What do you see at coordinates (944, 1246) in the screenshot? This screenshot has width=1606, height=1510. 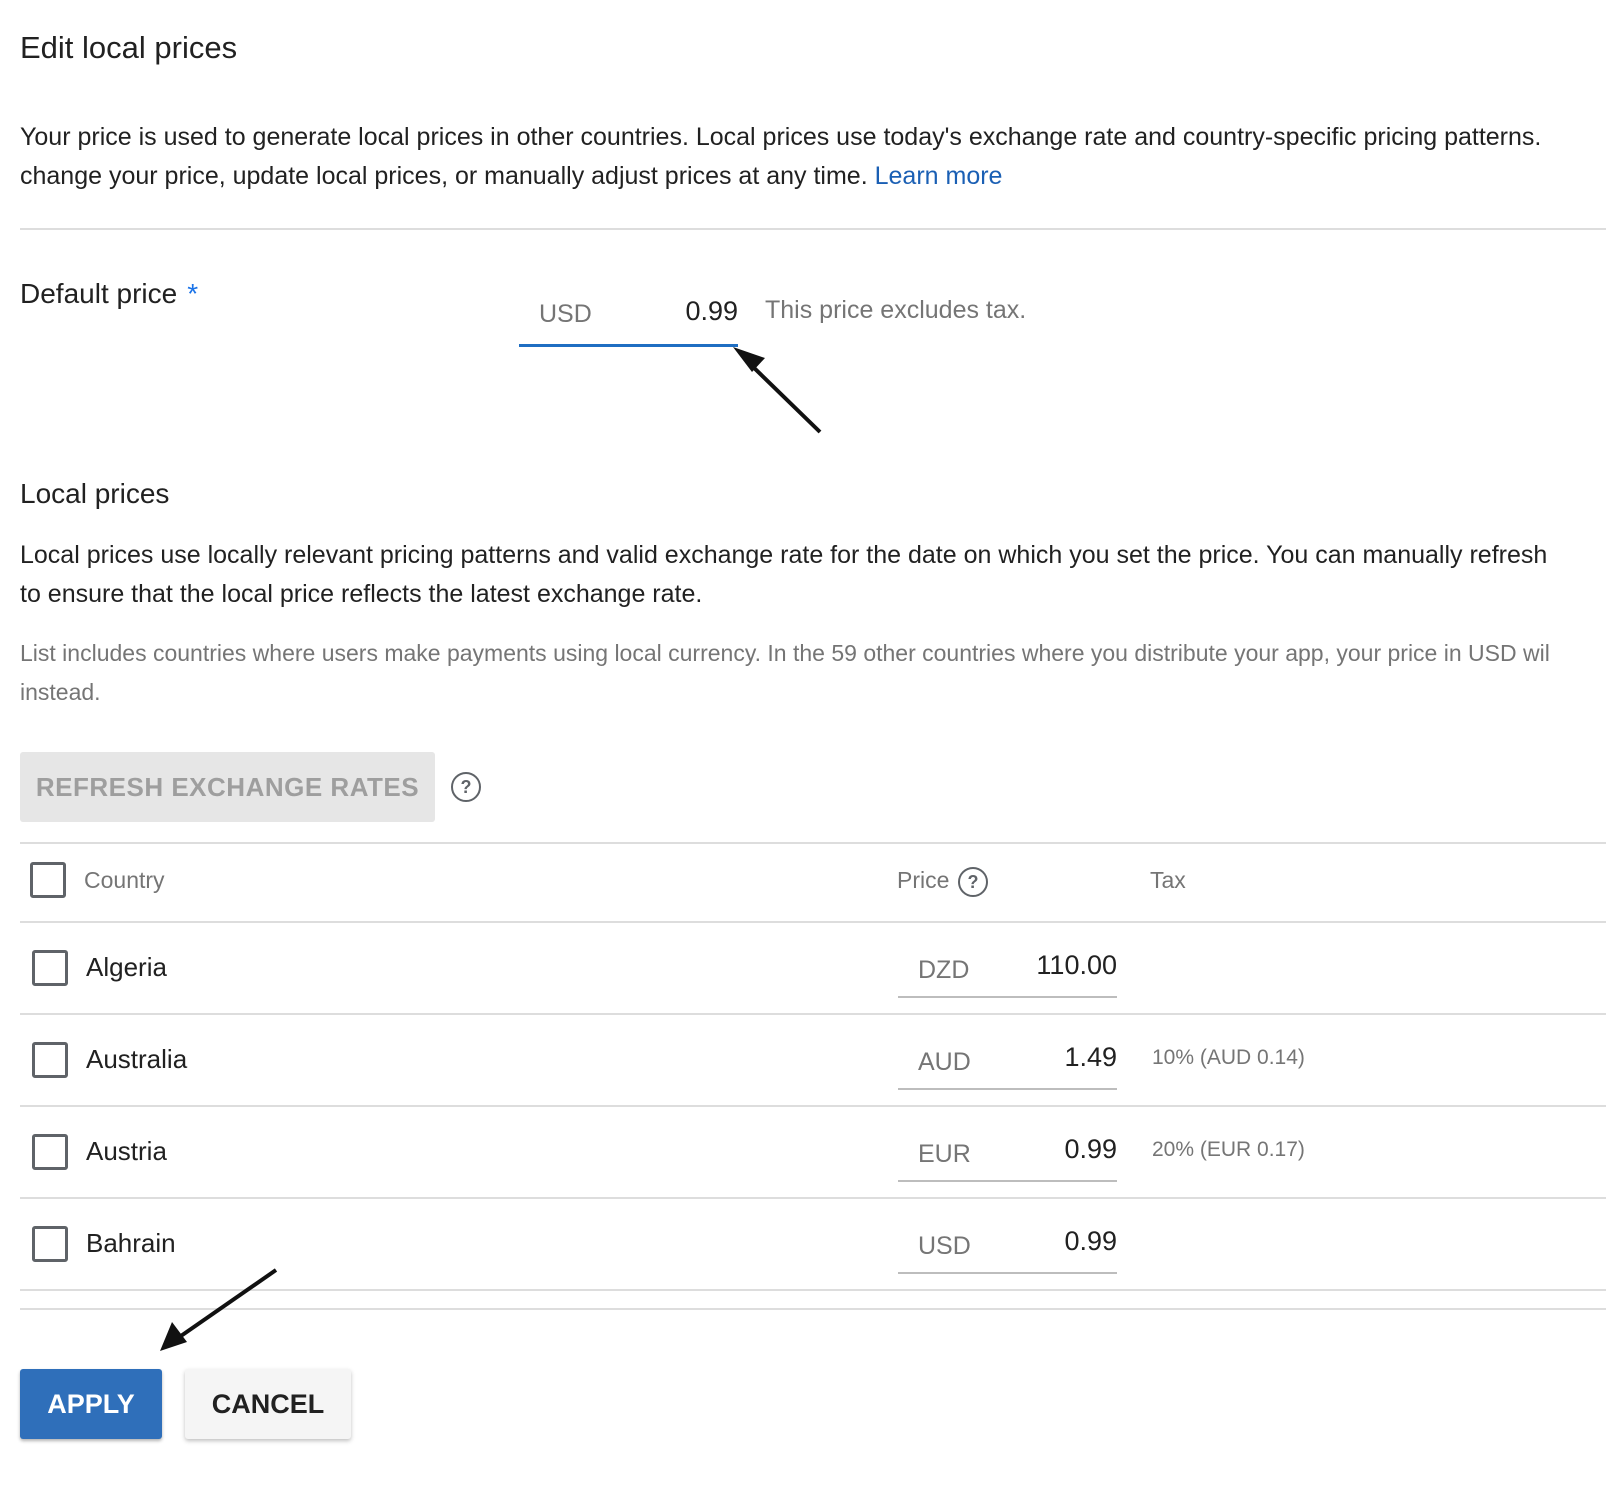 I see `price-currency: USD` at bounding box center [944, 1246].